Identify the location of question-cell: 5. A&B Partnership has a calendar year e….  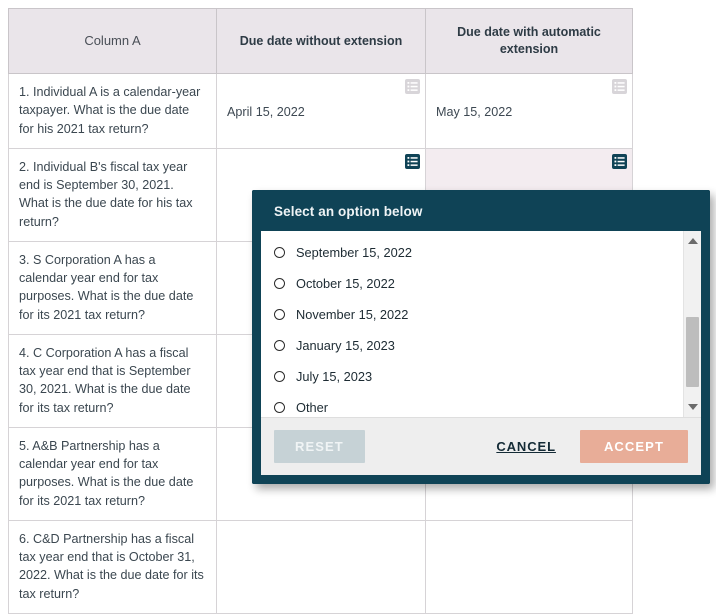
(112, 473).